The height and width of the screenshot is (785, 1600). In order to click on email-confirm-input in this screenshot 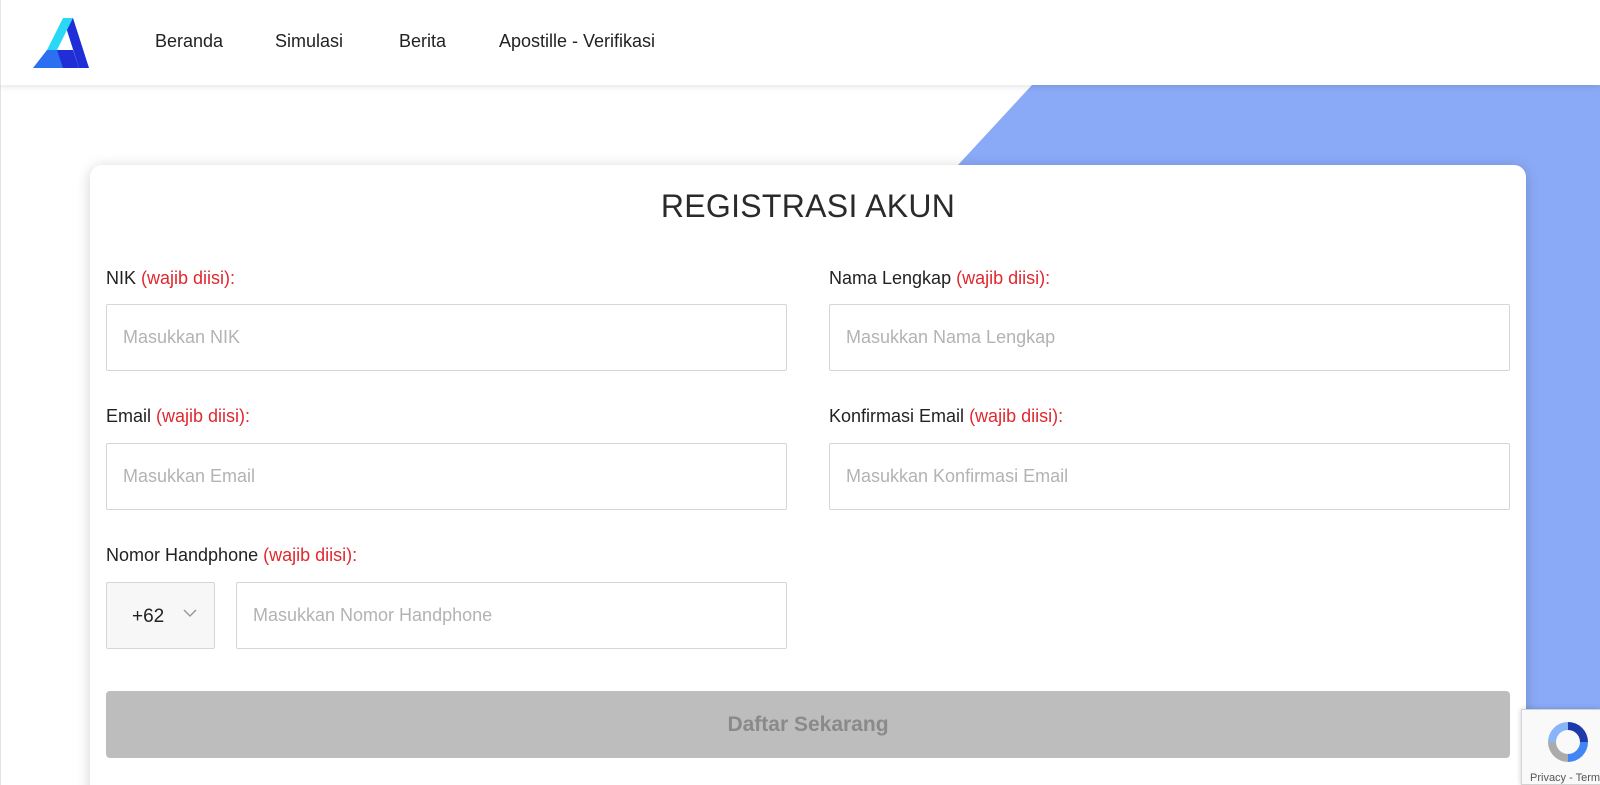, I will do `click(1169, 476)`.